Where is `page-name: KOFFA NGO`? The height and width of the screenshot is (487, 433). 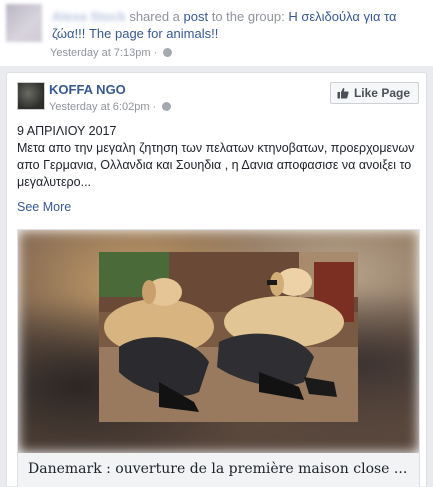 page-name: KOFFA NGO is located at coordinates (87, 89).